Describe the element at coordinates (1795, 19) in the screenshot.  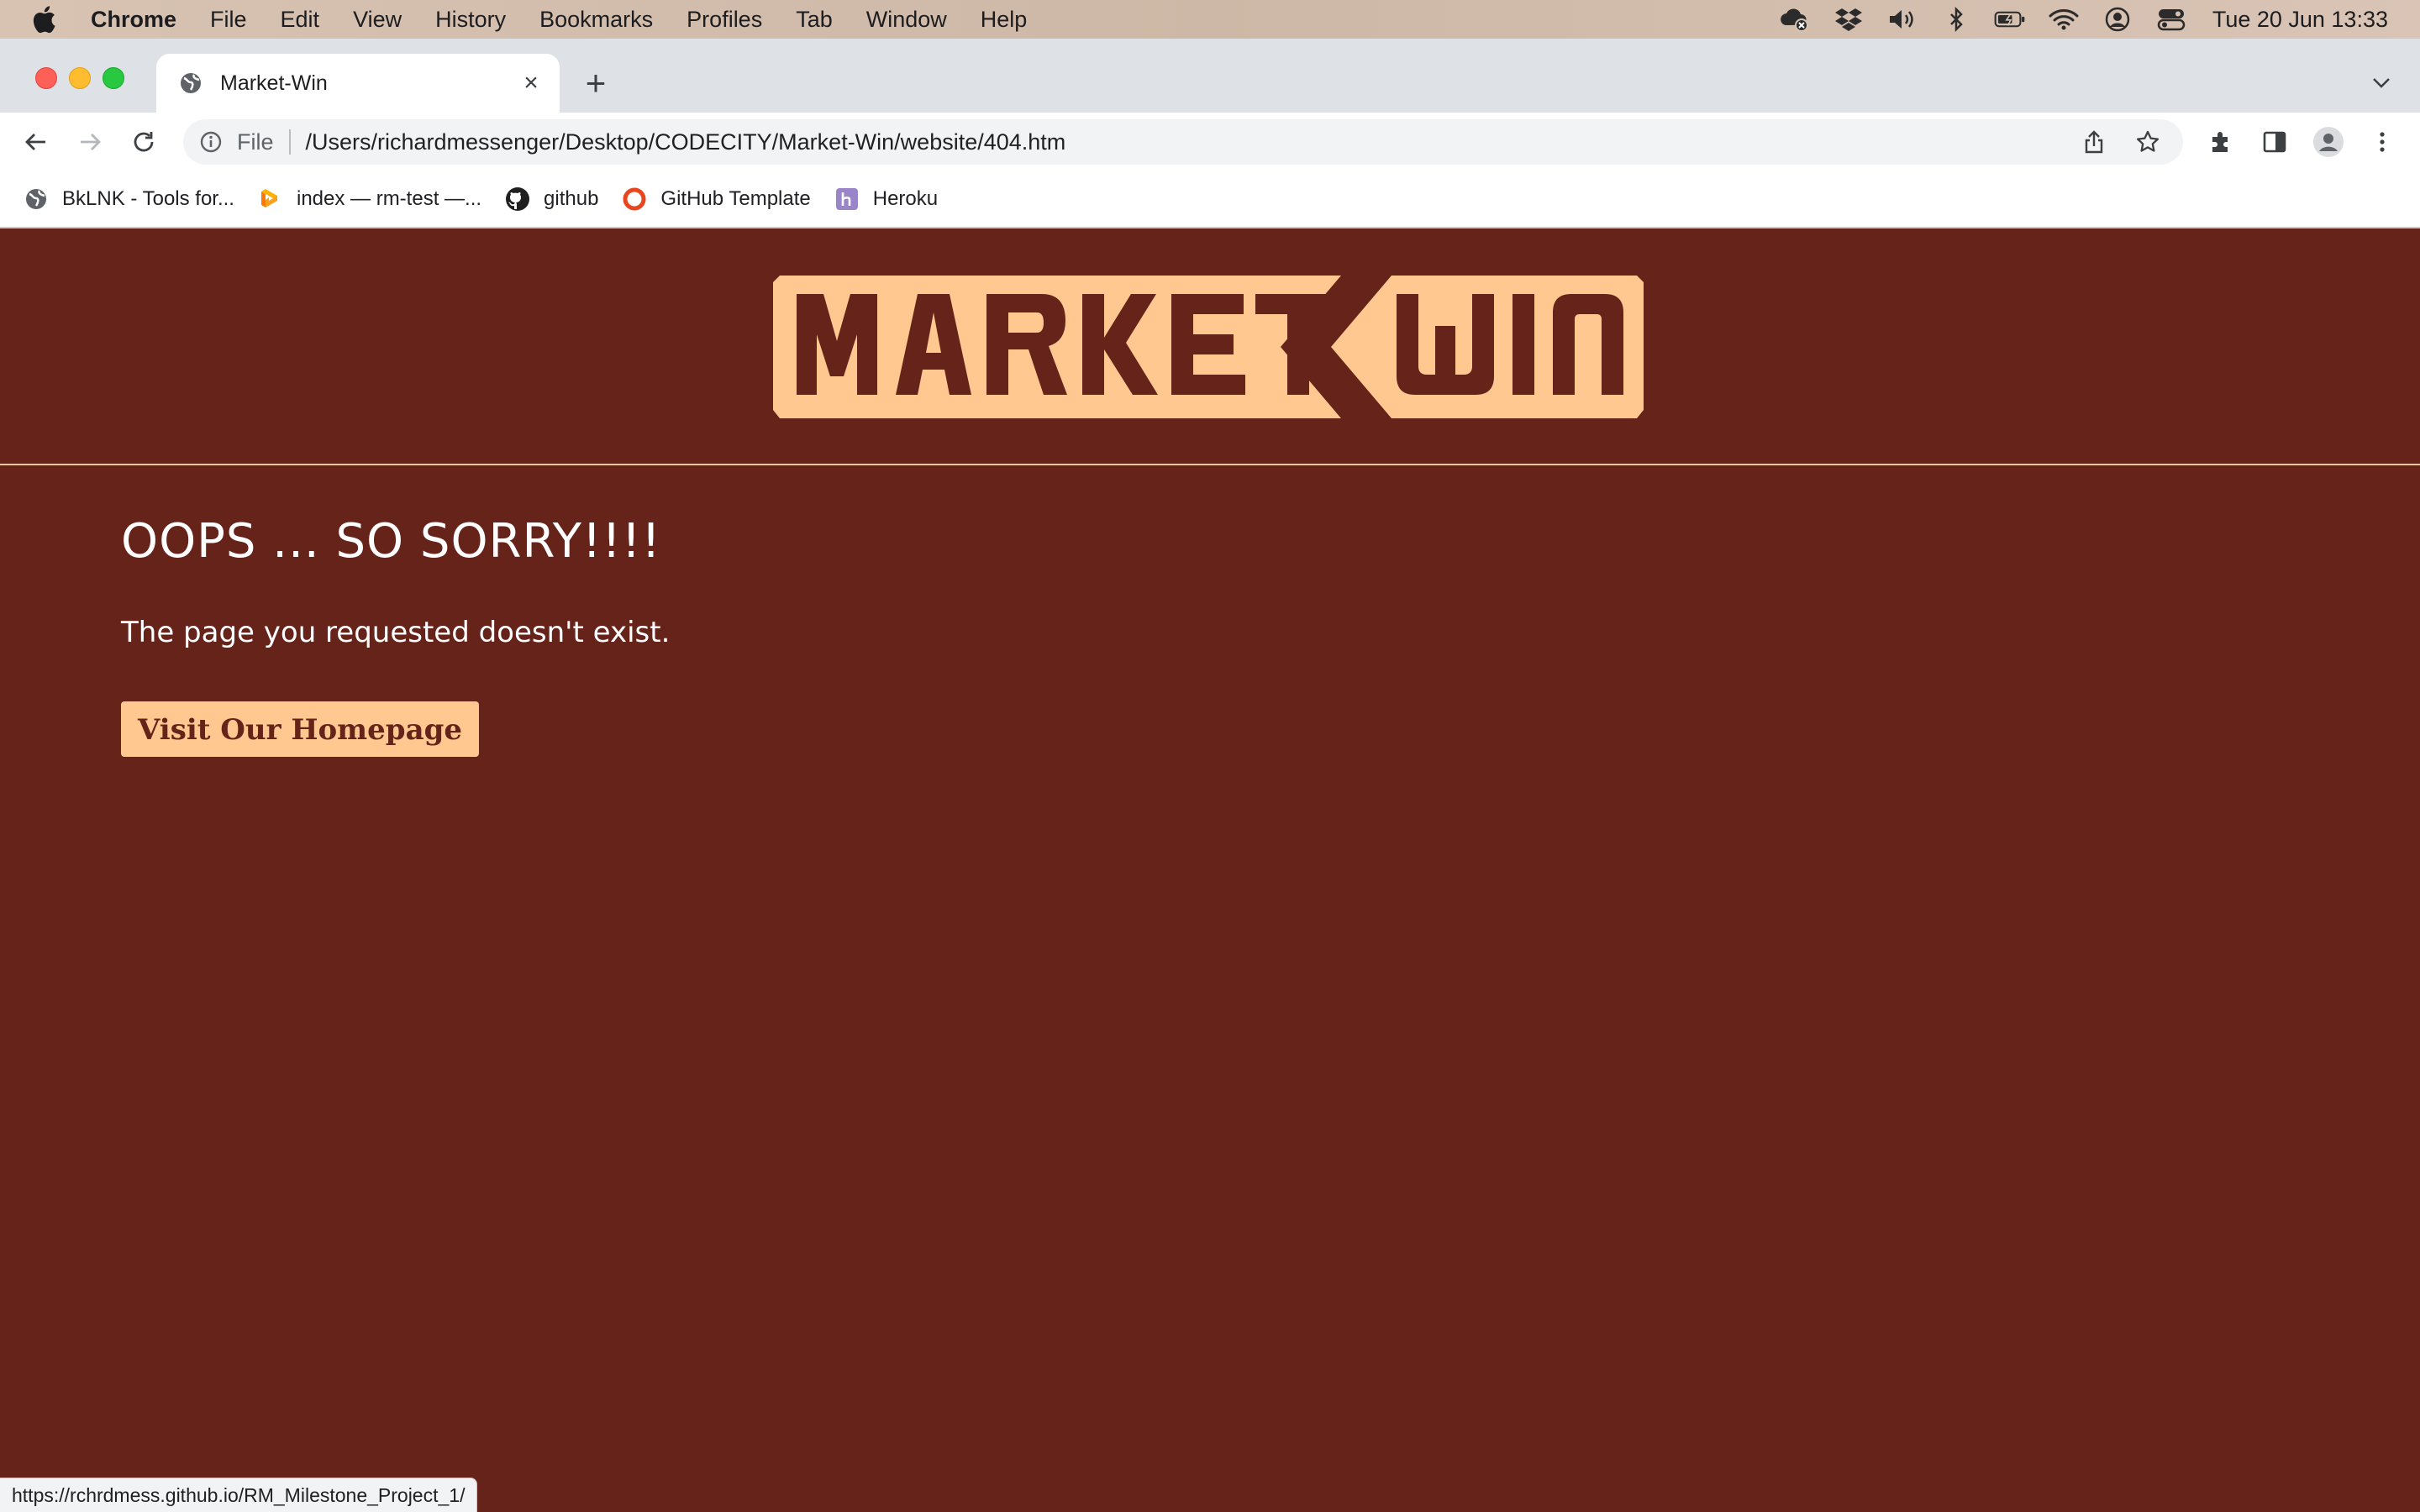
I see `creative-cloud-icon` at that location.